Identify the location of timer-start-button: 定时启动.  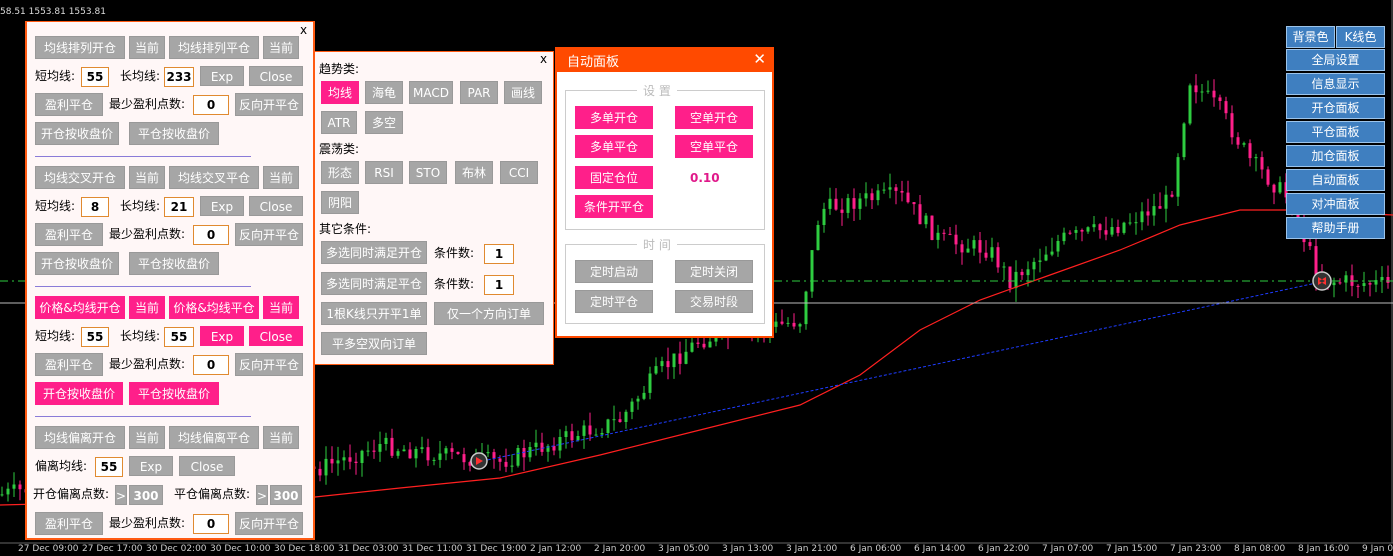
(614, 271).